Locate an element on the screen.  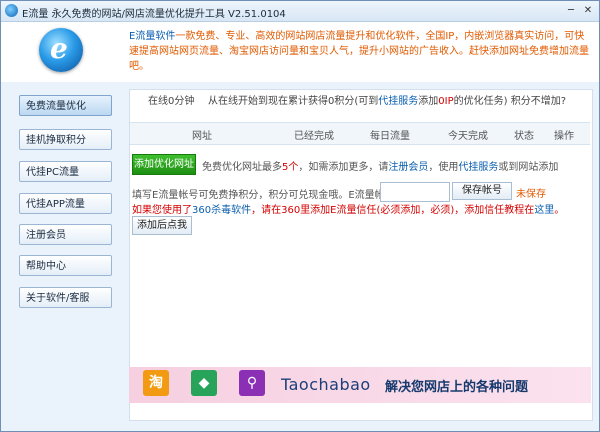
proxy-service-link: 代挂服务 is located at coordinates (398, 101).